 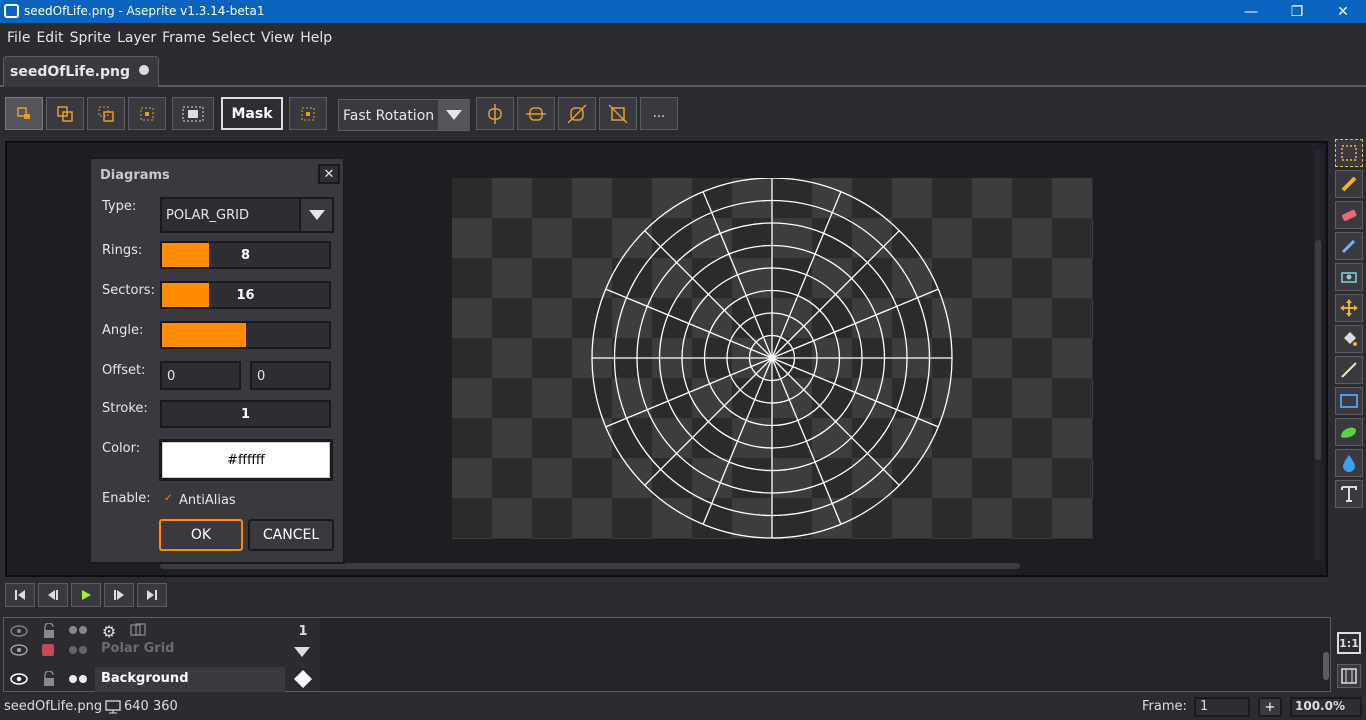 I want to click on color-button: #ffffff, so click(x=246, y=460).